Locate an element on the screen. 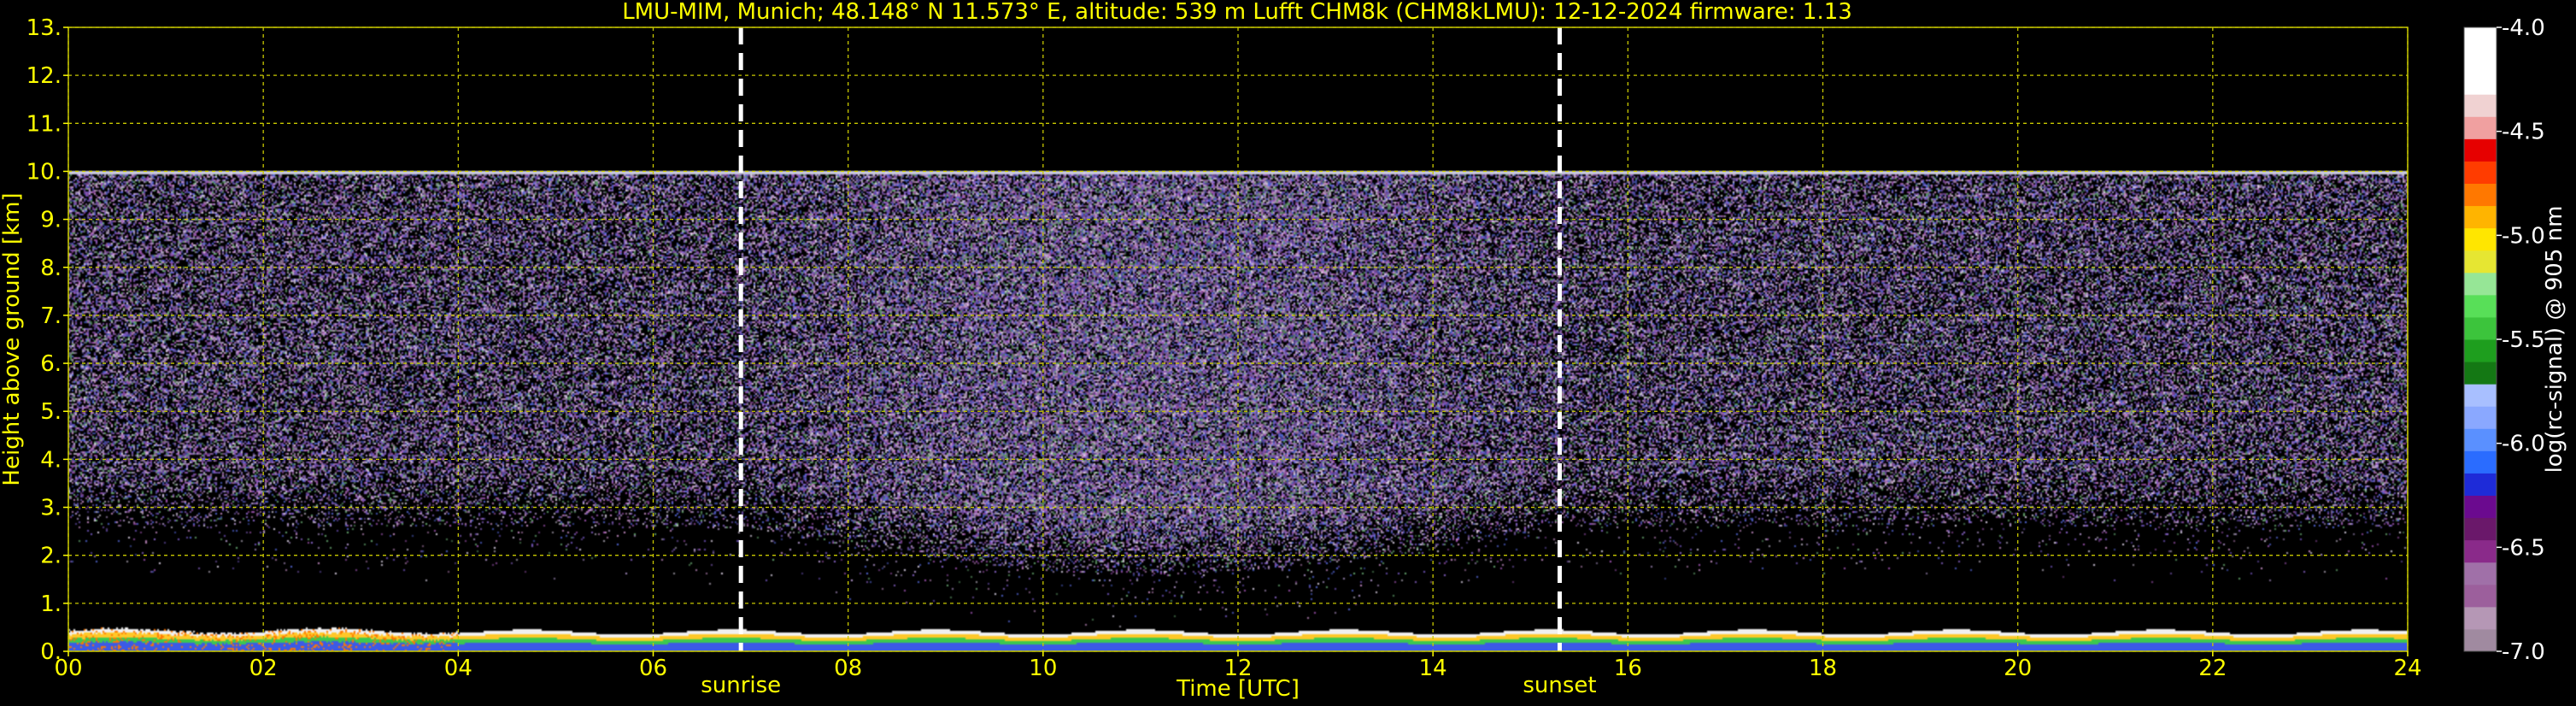 This screenshot has width=2576, height=706. colorbar-tick-label: -4.0 is located at coordinates (2523, 28).